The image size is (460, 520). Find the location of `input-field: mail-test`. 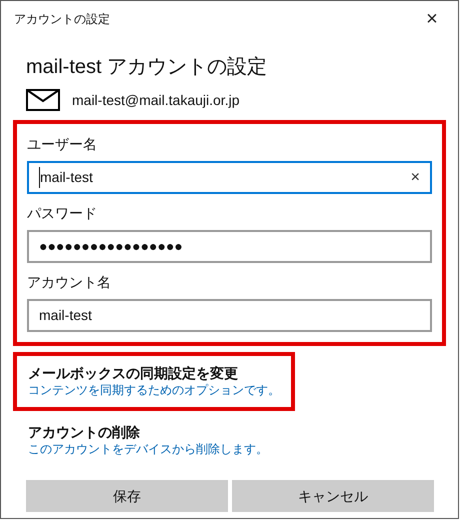

input-field: mail-test is located at coordinates (229, 315).